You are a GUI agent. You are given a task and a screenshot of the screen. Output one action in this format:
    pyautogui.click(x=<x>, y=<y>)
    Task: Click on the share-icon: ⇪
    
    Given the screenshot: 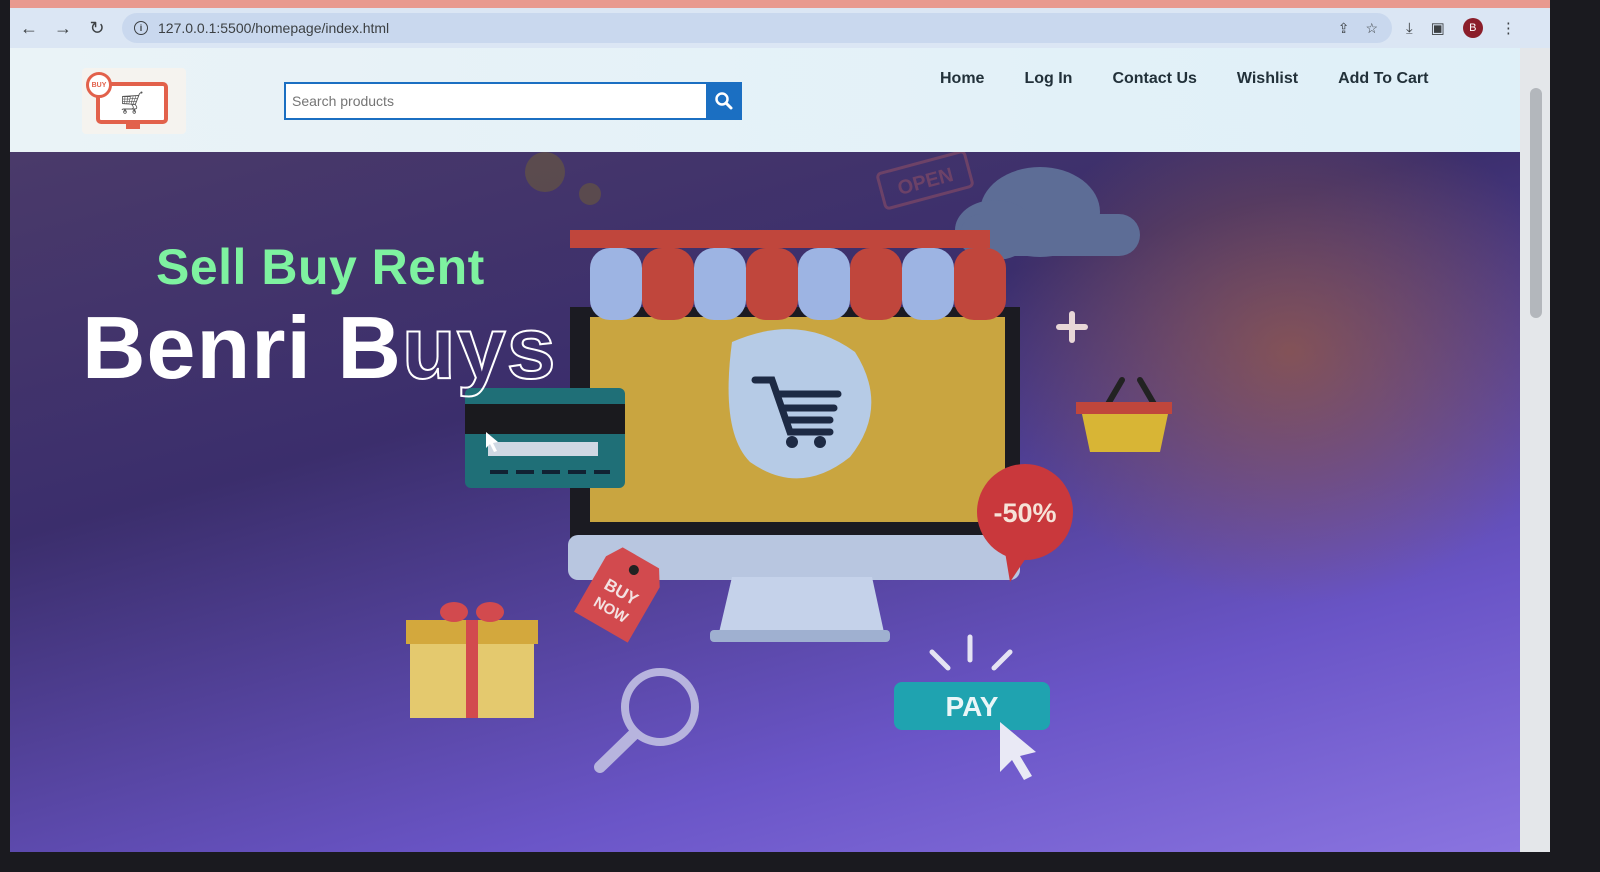 What is the action you would take?
    pyautogui.click(x=1344, y=28)
    